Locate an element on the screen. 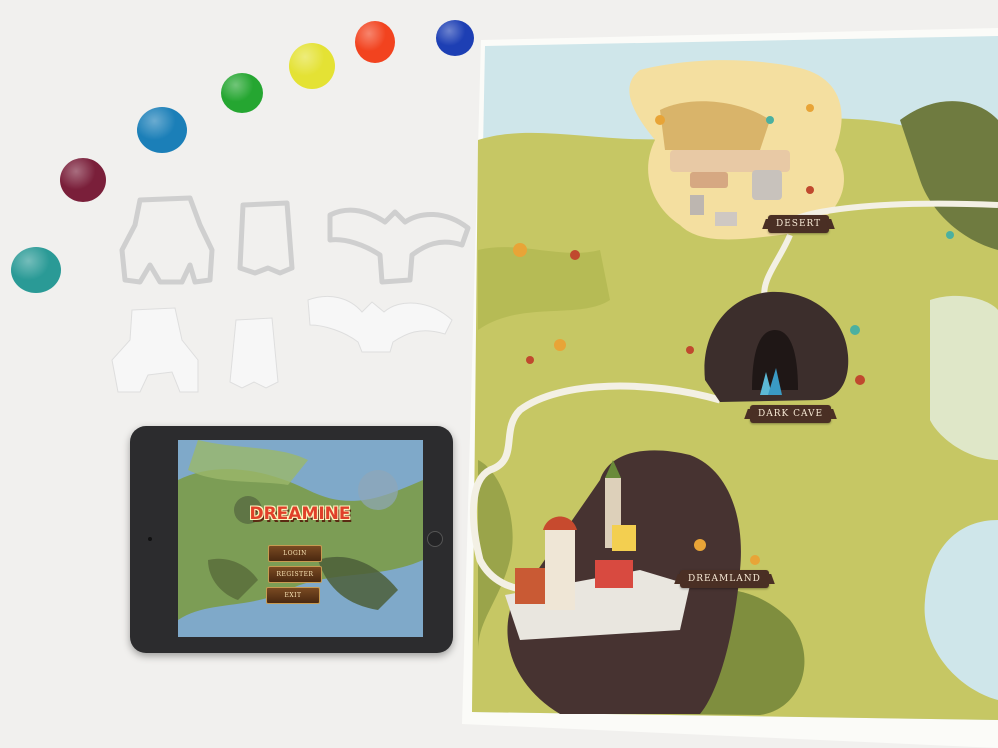 This screenshot has height=748, width=998. game-background is located at coordinates (300, 538).